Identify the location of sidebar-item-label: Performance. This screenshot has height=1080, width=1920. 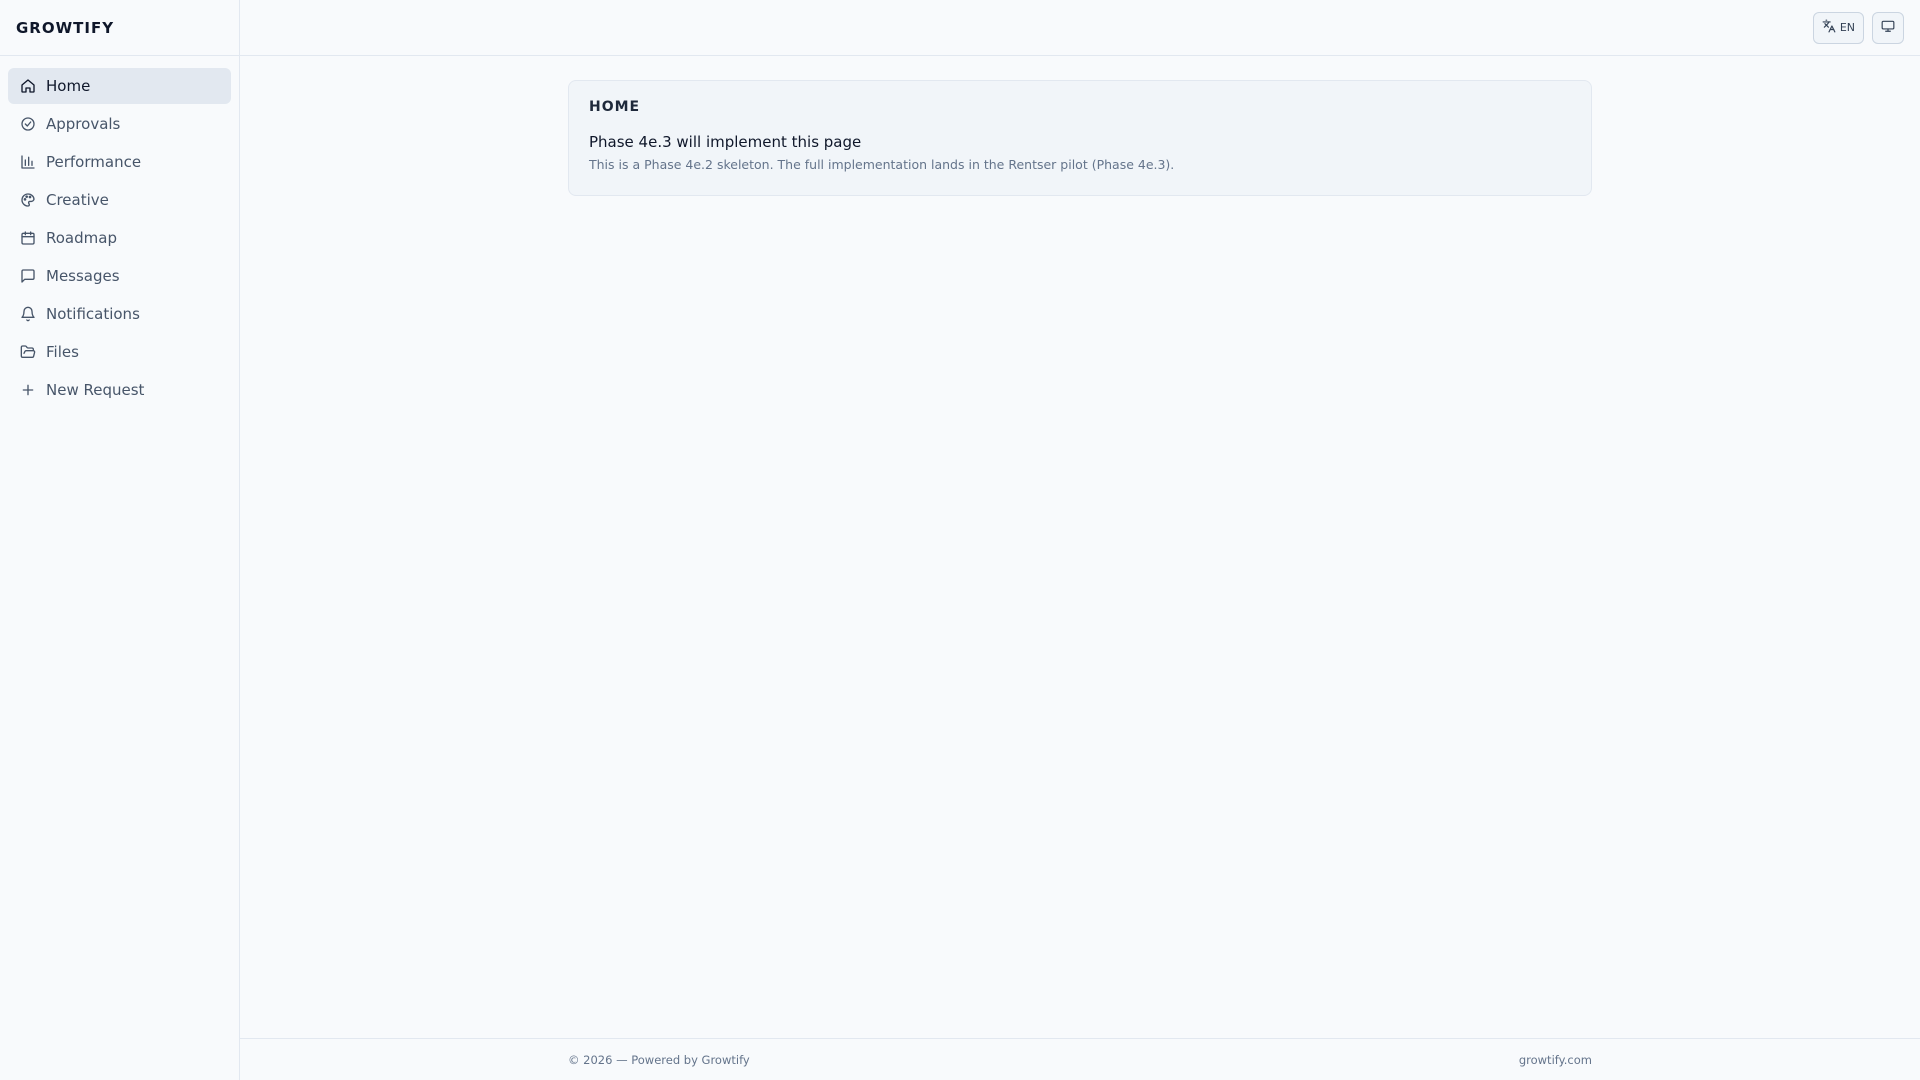
(94, 162).